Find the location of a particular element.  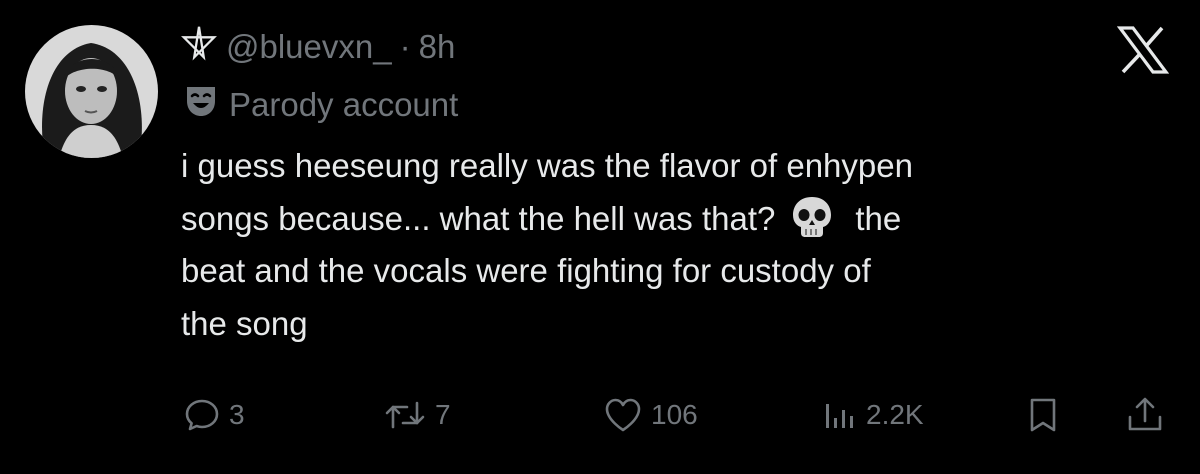

parody-badge: Parody account is located at coordinates (320, 105).